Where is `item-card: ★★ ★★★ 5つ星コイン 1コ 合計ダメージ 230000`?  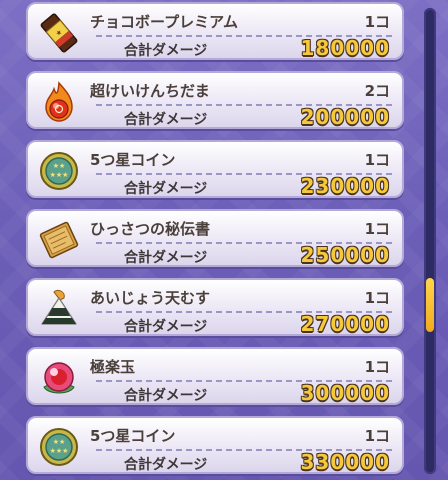
item-card: ★★ ★★★ 5つ星コイン 1コ 合計ダメージ 230000 is located at coordinates (215, 169).